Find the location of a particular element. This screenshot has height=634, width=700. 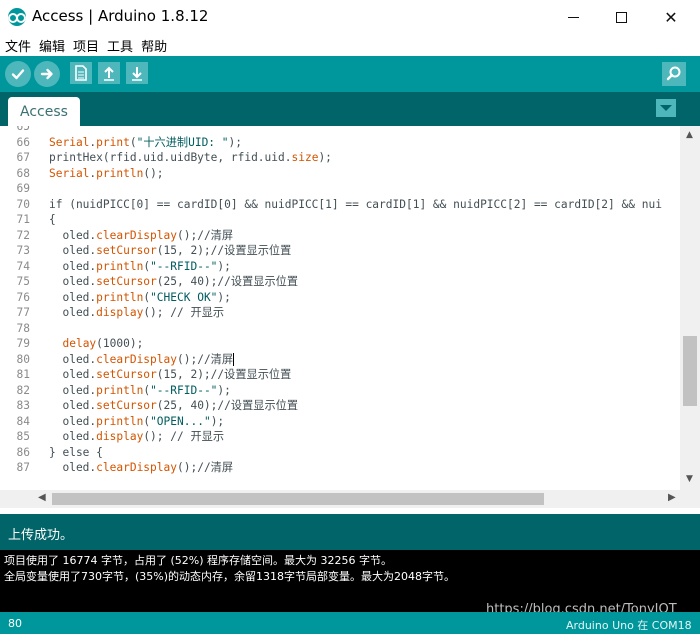

code-line: 71 { is located at coordinates (340, 220).